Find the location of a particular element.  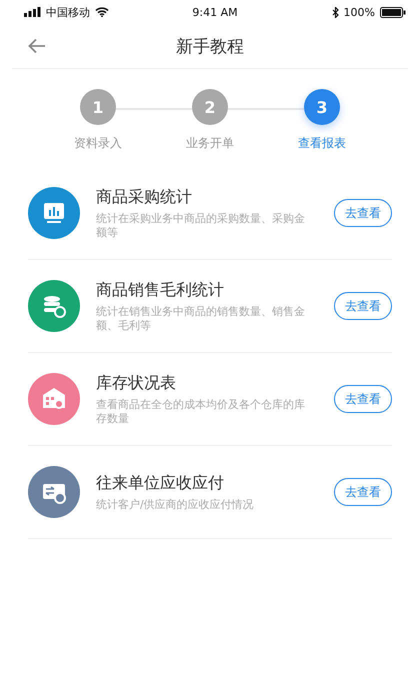

signal-icon is located at coordinates (32, 12).